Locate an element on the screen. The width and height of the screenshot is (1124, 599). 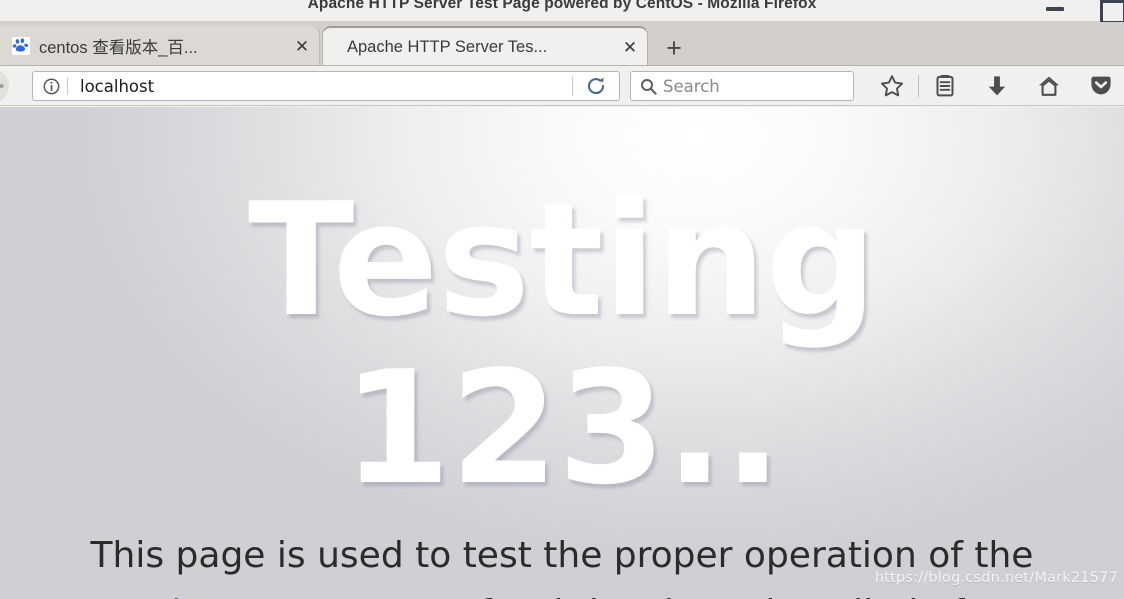
baidu-favicon is located at coordinates (21, 46).